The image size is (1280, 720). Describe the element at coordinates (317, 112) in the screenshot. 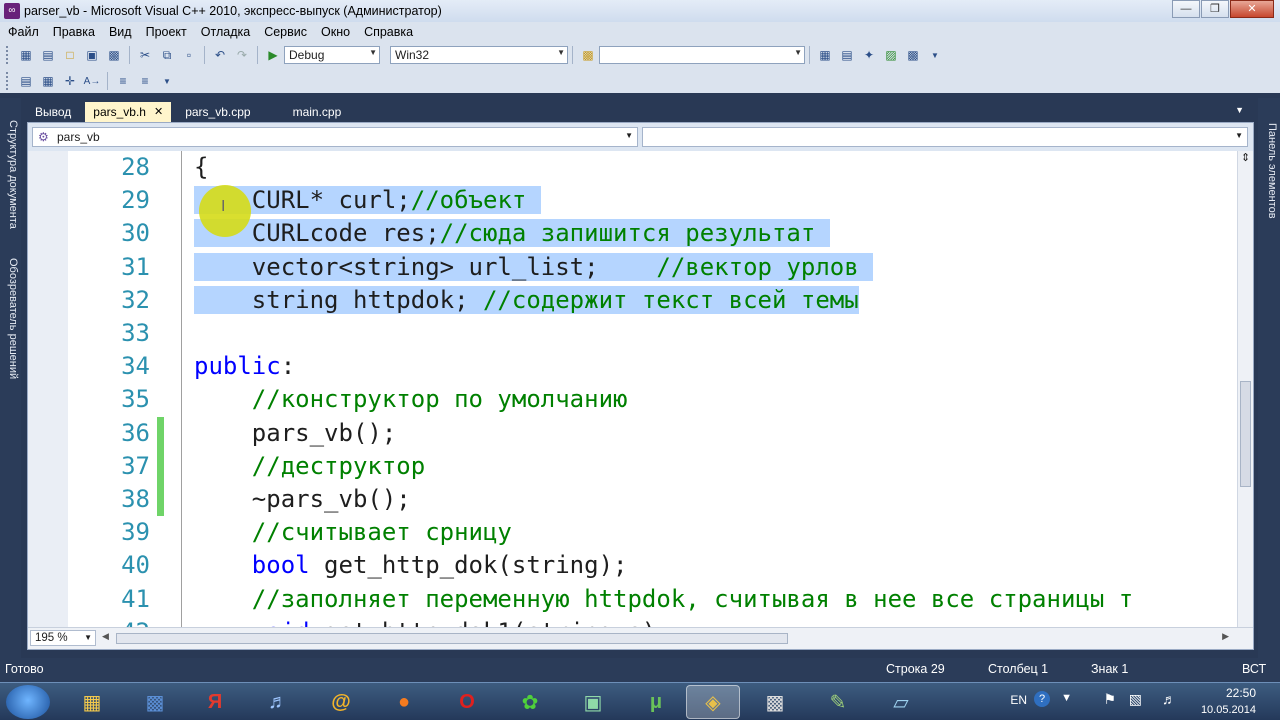

I see `tab-main-cpp: main.cpp` at that location.